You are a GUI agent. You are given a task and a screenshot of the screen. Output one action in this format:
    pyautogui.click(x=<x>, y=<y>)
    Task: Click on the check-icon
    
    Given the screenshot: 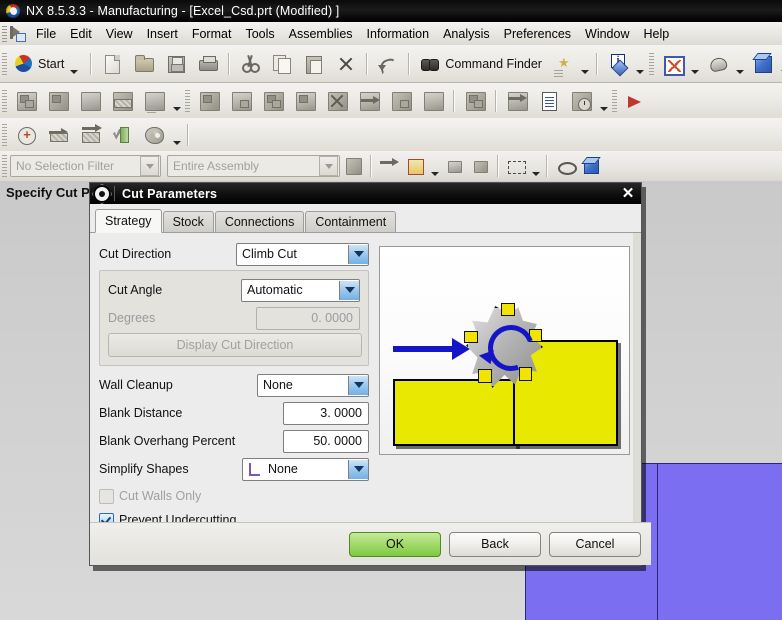 What is the action you would take?
    pyautogui.click(x=122, y=134)
    